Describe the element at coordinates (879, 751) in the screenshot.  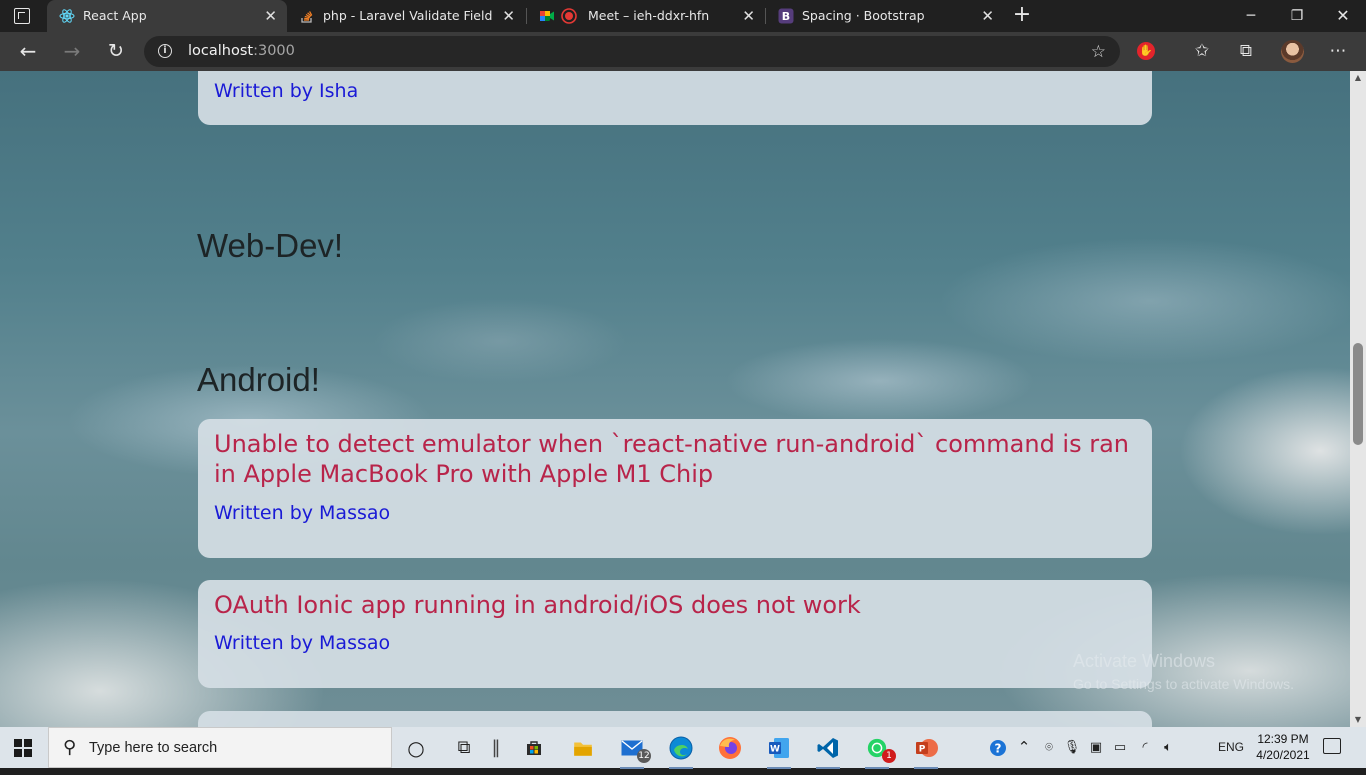
I see `whatsapp-icon: 1` at that location.